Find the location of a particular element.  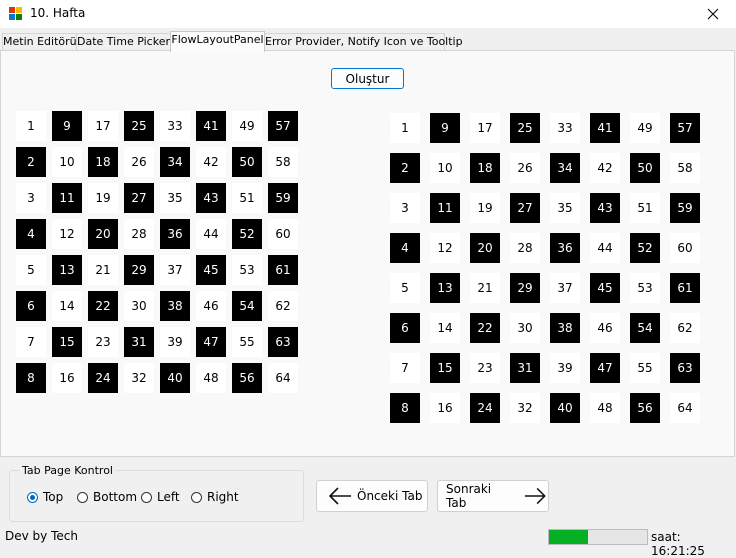

number-cell: 47 is located at coordinates (605, 368).